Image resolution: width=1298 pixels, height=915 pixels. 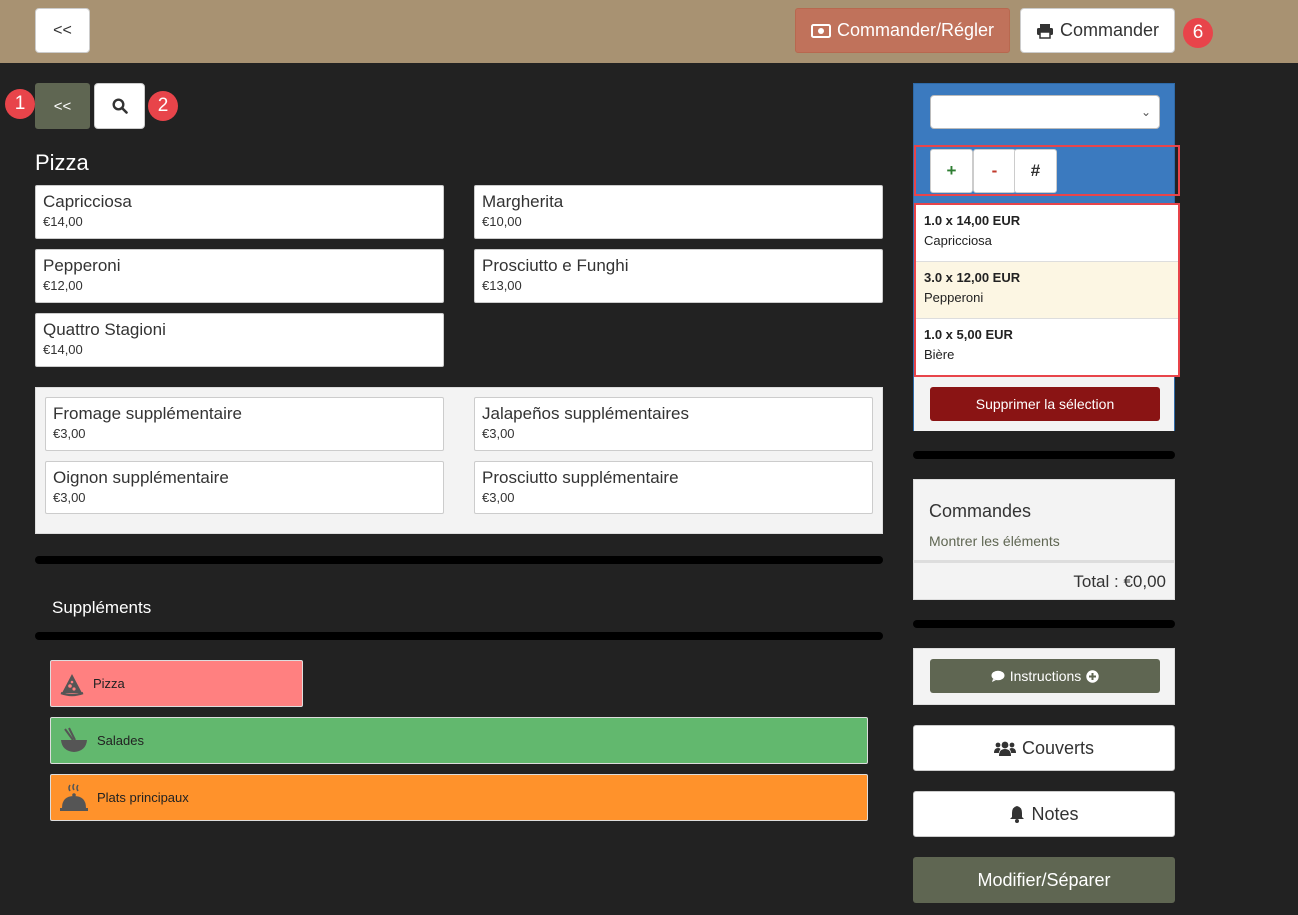 What do you see at coordinates (62, 106) in the screenshot?
I see `category-back-button: <<` at bounding box center [62, 106].